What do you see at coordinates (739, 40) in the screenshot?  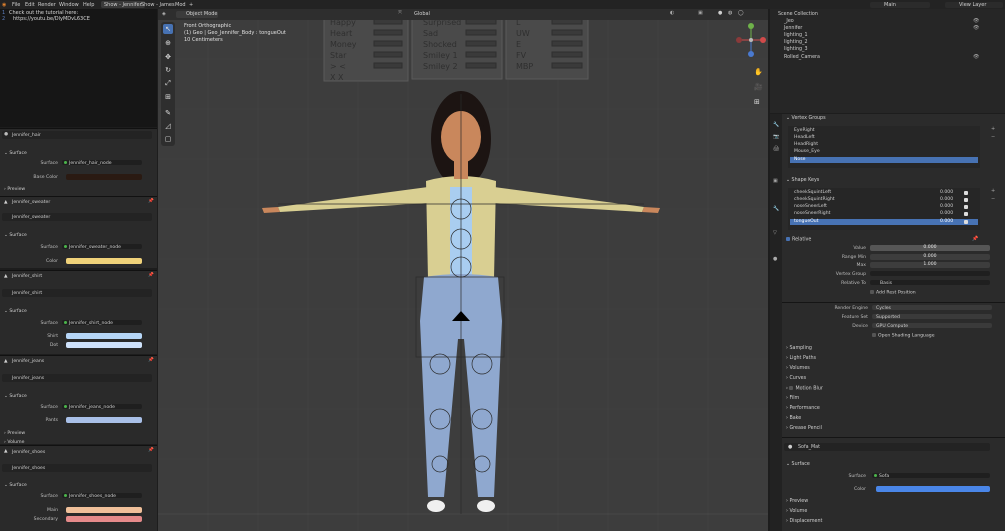 I see `gizmo-neg-x-axis` at bounding box center [739, 40].